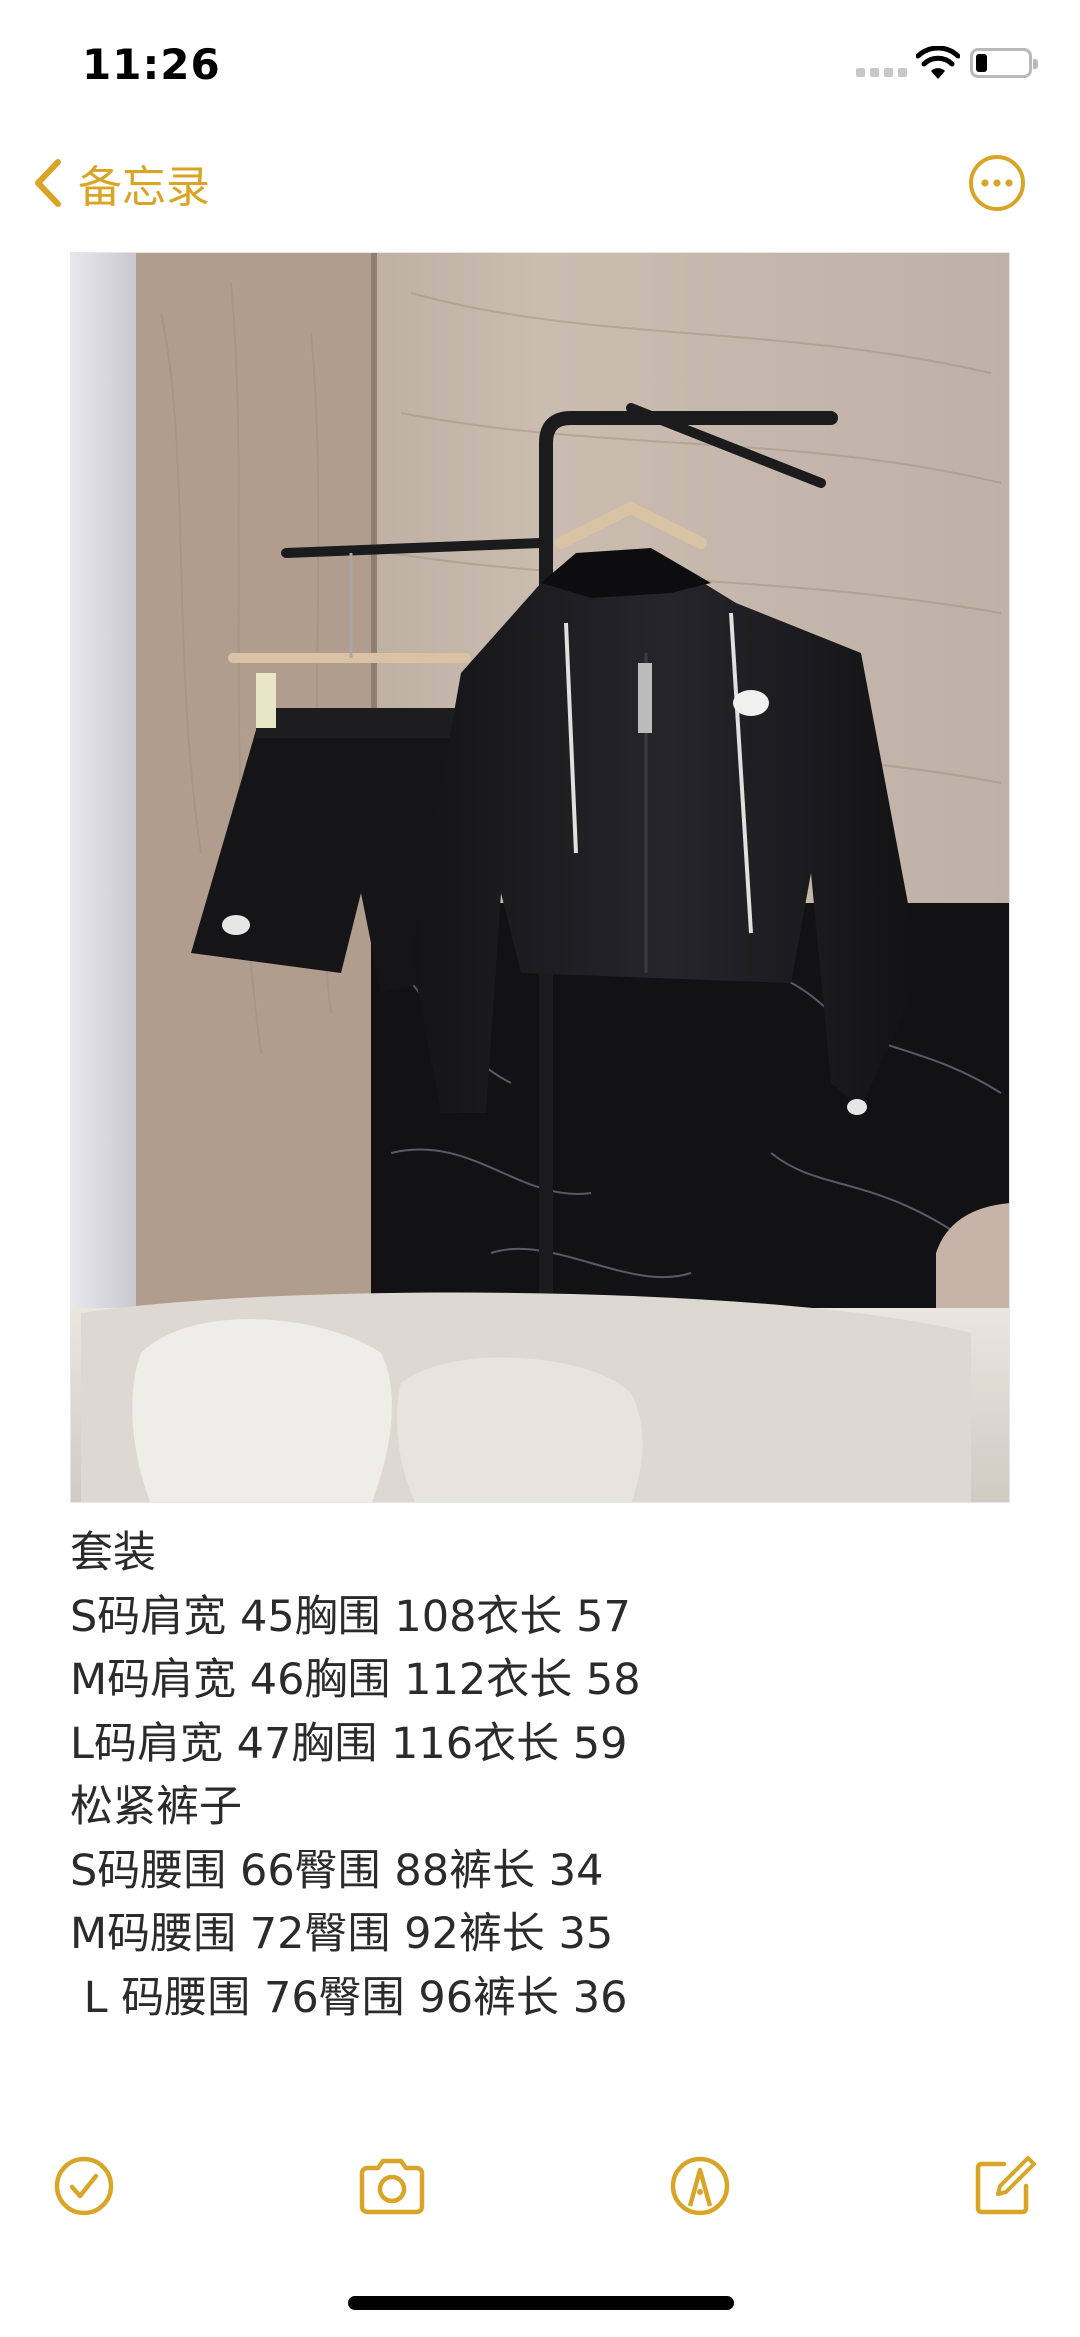 The image size is (1080, 2337). I want to click on note-line: 套装, so click(113, 1553).